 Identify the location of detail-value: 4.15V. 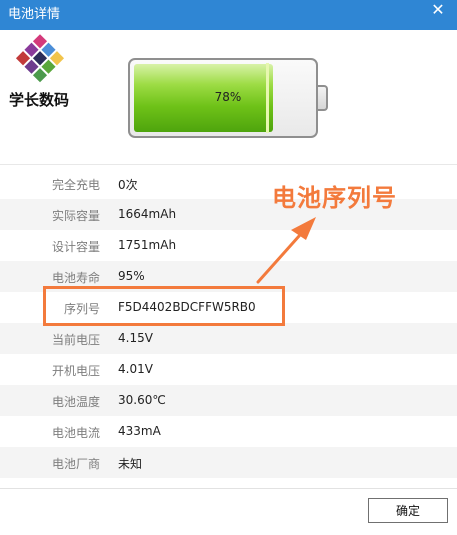
(135, 338).